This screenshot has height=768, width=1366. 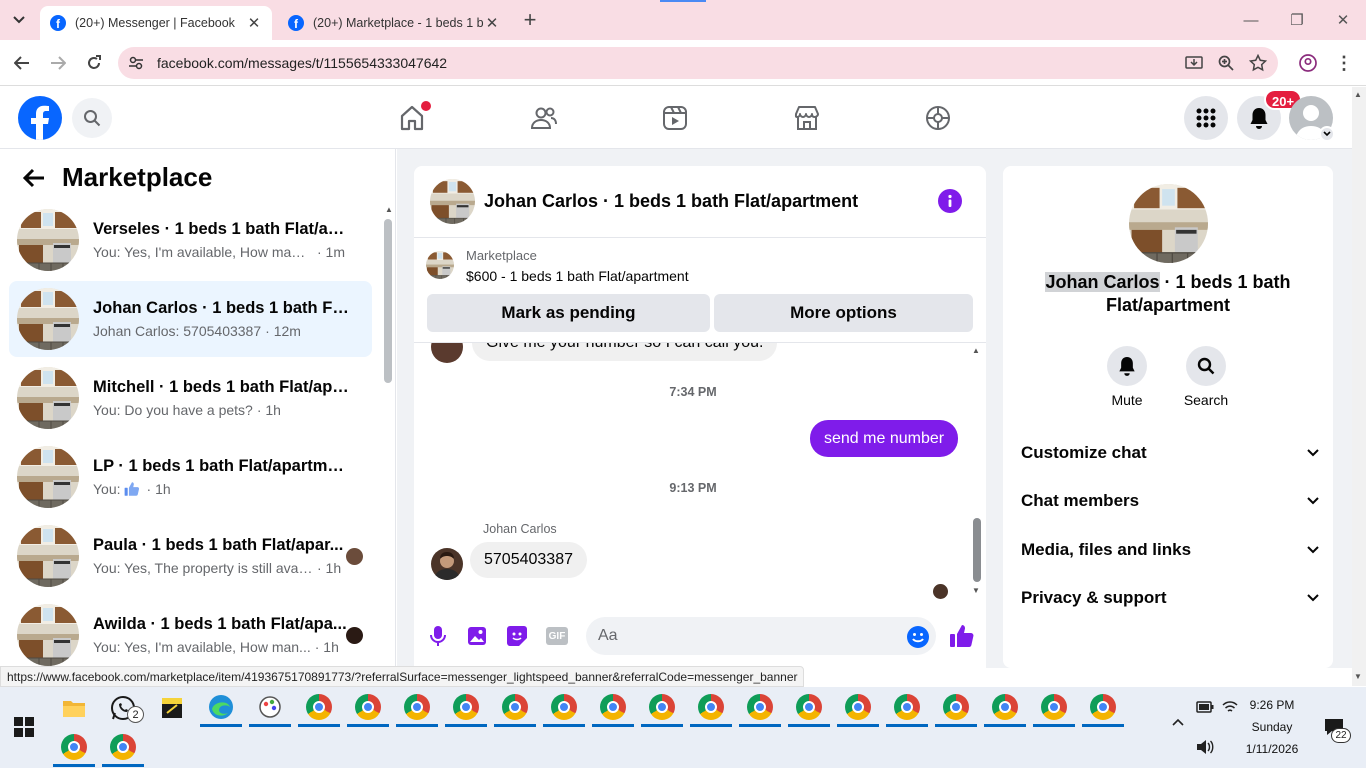 What do you see at coordinates (683, 1) in the screenshot?
I see `window-accent` at bounding box center [683, 1].